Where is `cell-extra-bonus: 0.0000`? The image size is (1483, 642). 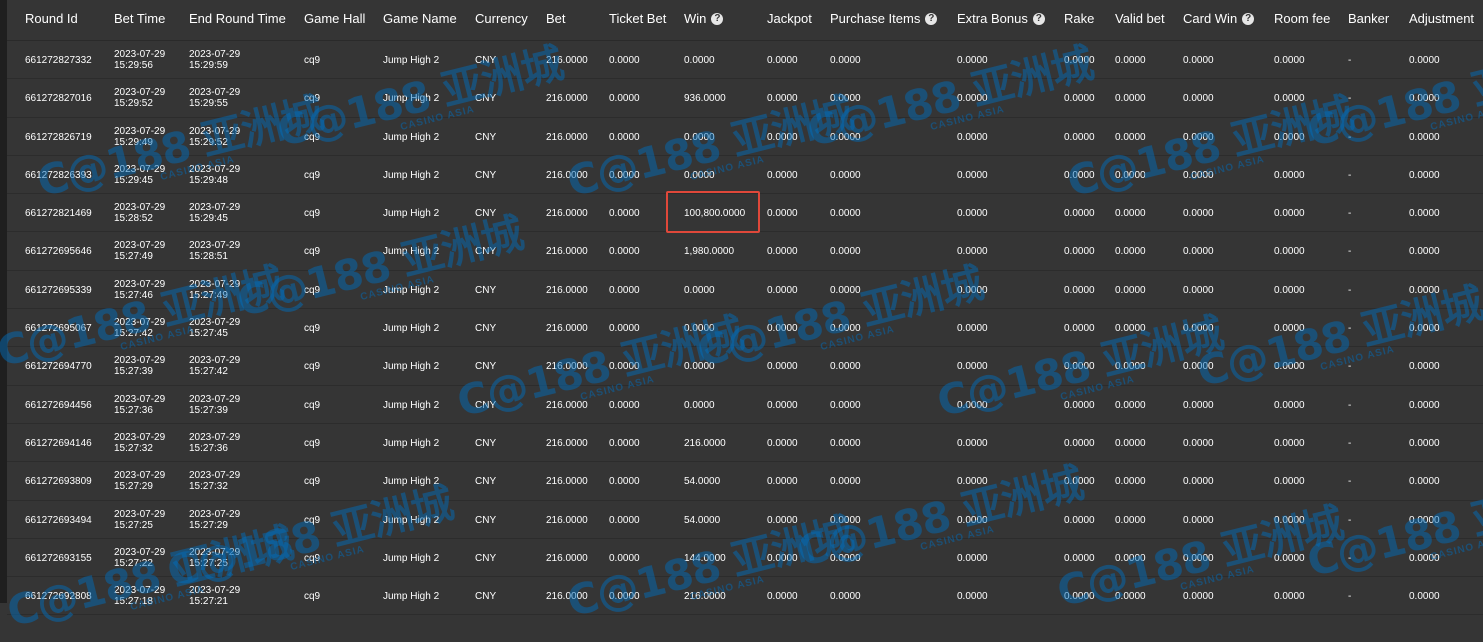 cell-extra-bonus: 0.0000 is located at coordinates (972, 214).